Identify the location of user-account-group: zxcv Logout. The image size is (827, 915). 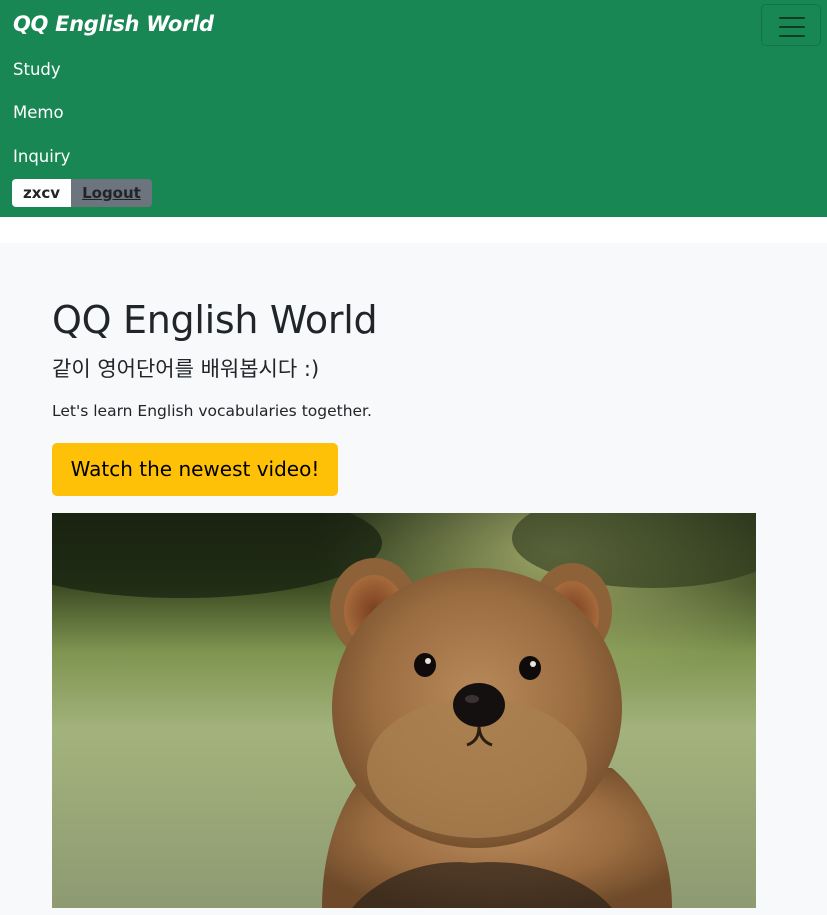
(82, 193).